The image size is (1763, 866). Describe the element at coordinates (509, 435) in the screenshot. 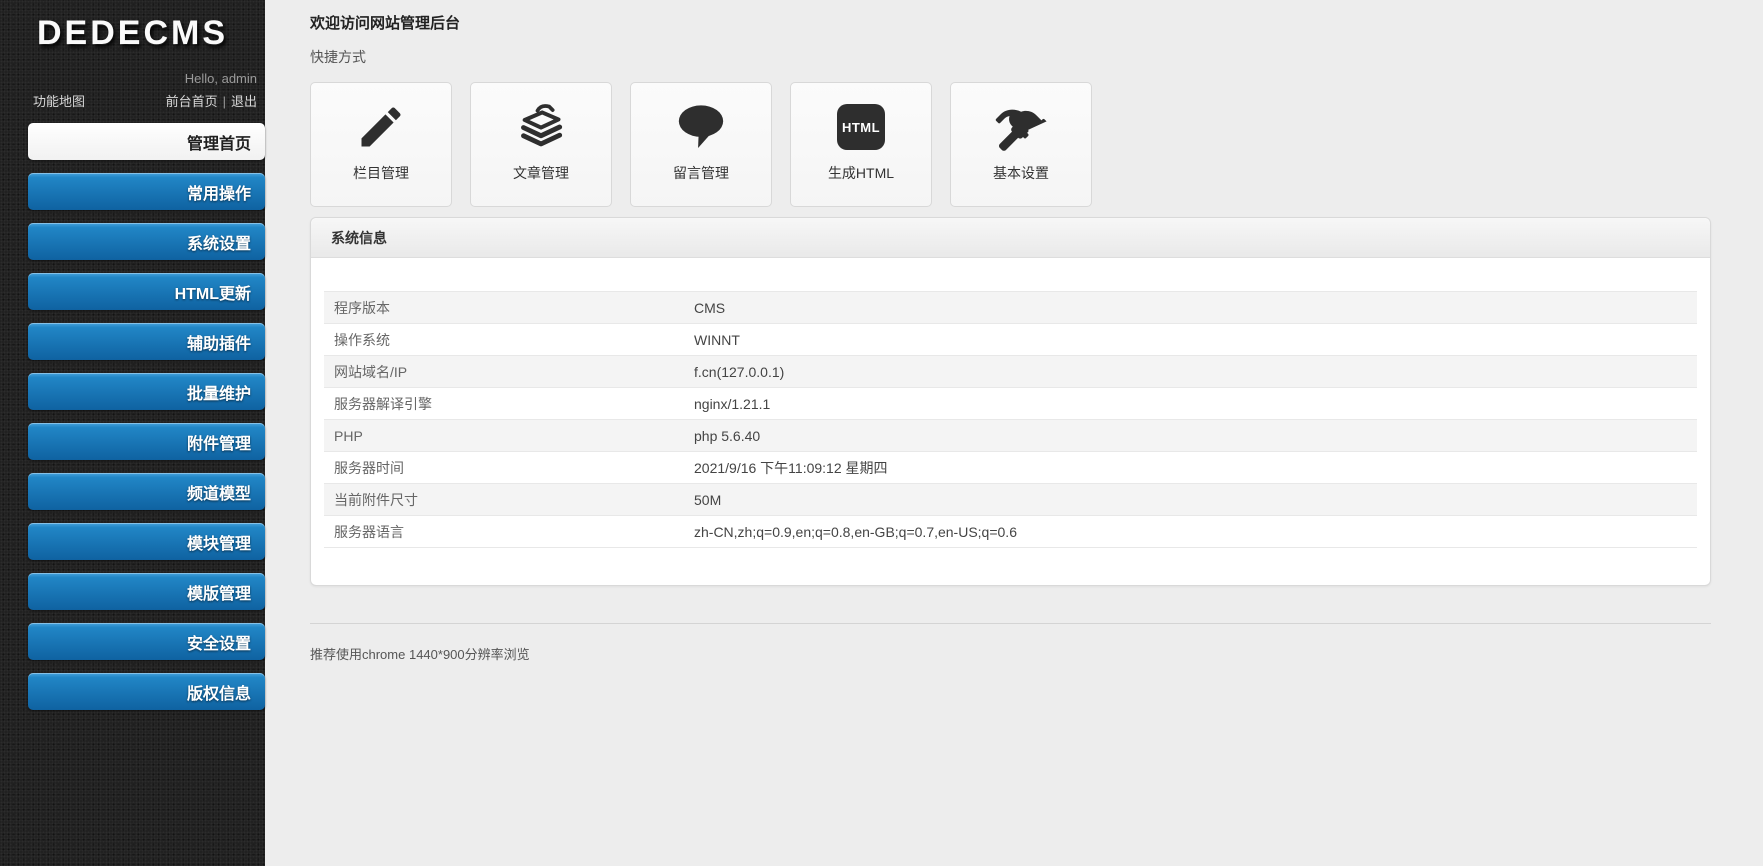

I see `row-label: PHP` at that location.